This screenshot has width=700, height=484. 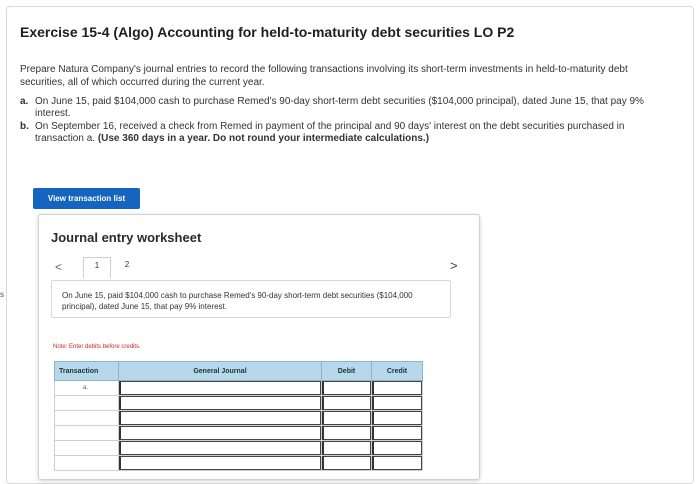 I want to click on view-transaction-list-button: View transaction list, so click(x=86, y=198).